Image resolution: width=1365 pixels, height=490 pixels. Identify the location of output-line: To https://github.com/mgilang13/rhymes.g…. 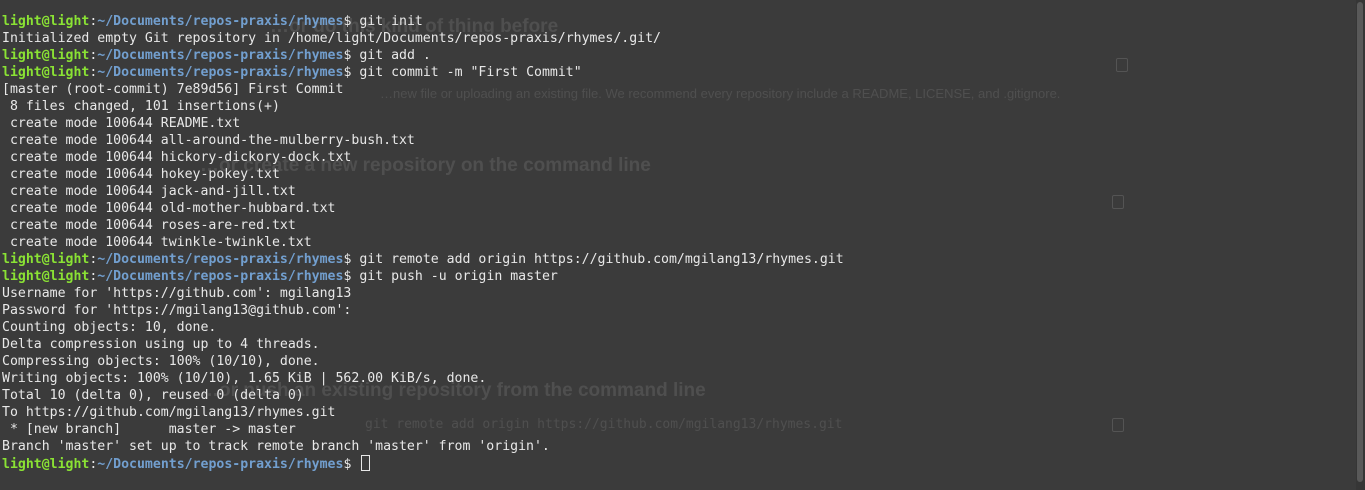
(169, 412).